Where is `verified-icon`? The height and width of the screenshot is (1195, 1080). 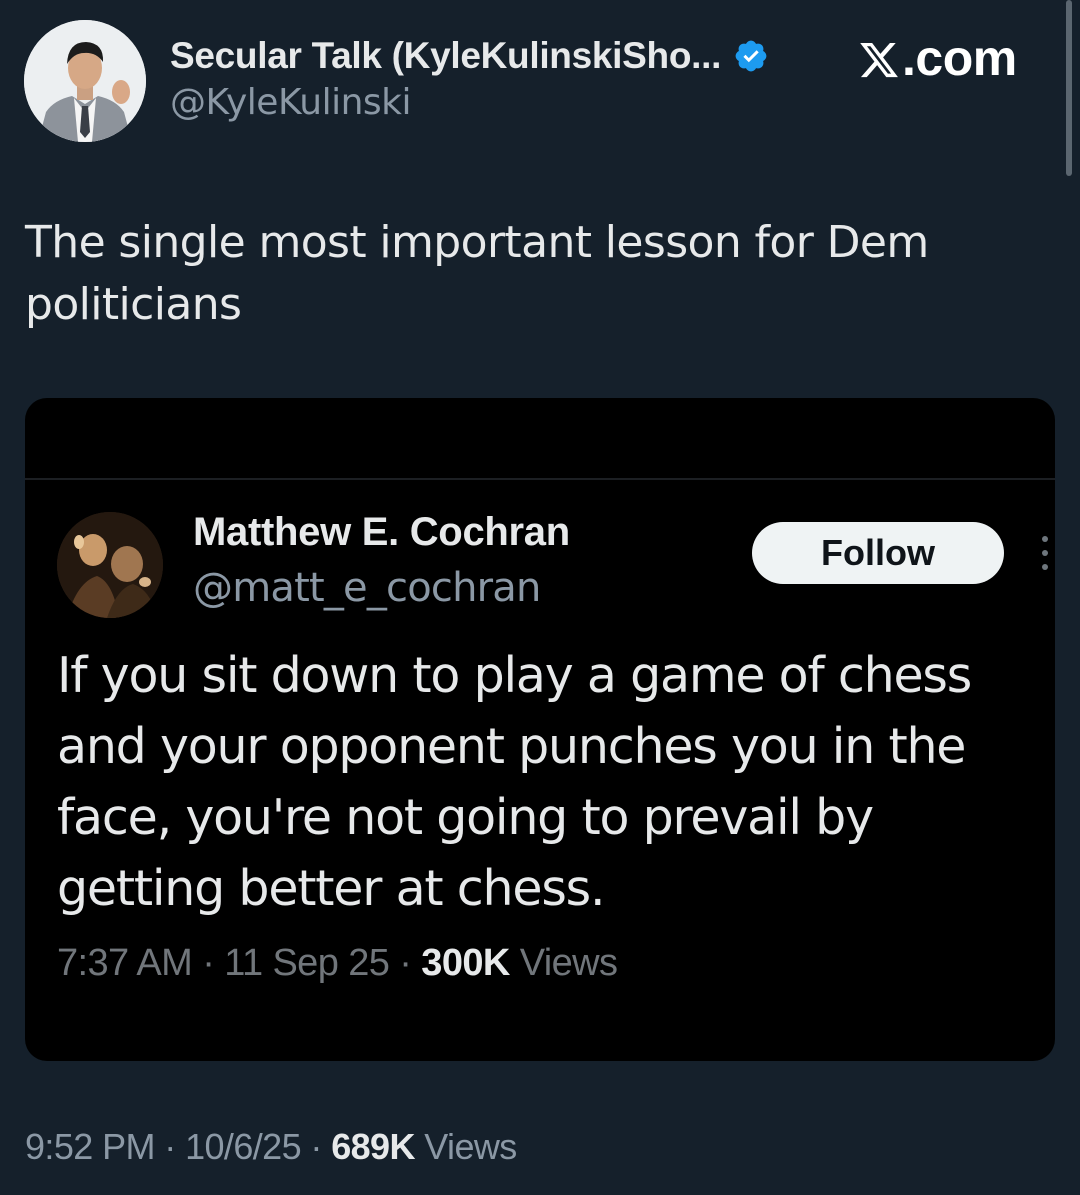 verified-icon is located at coordinates (751, 56).